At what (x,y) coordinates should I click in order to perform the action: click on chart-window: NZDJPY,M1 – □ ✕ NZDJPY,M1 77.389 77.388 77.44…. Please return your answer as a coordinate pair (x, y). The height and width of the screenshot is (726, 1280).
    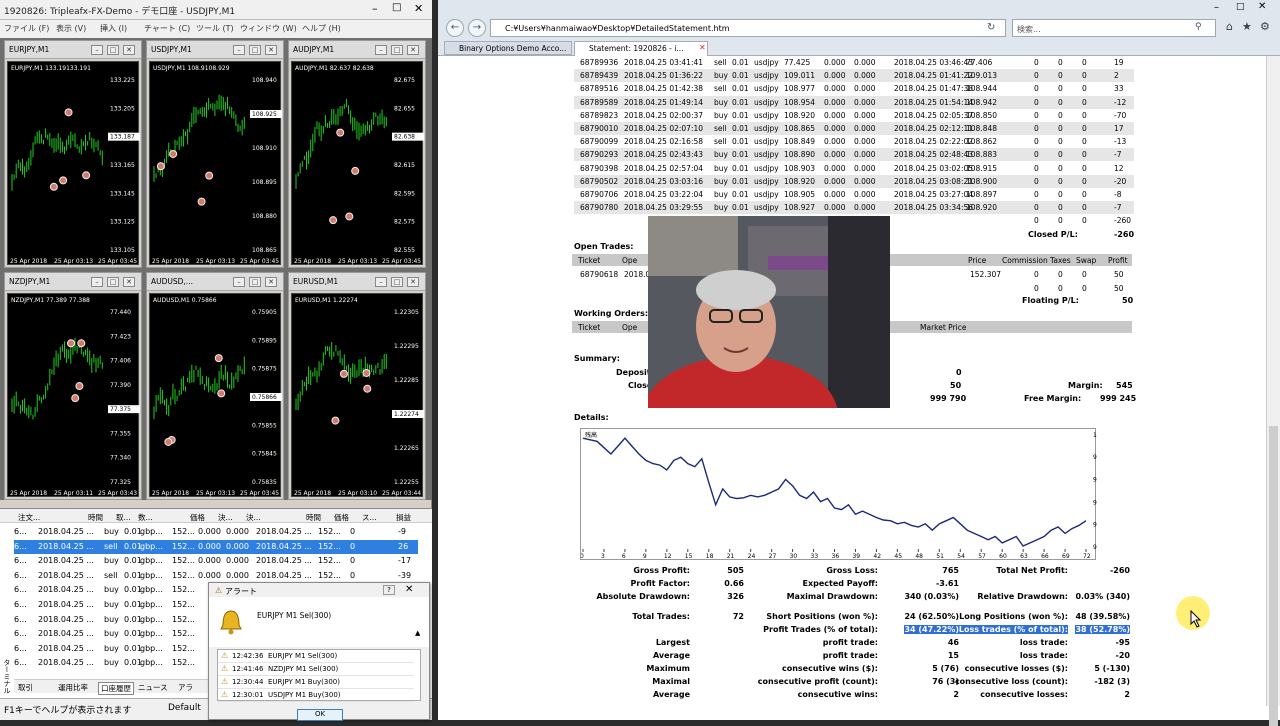
    Looking at the image, I should click on (73, 386).